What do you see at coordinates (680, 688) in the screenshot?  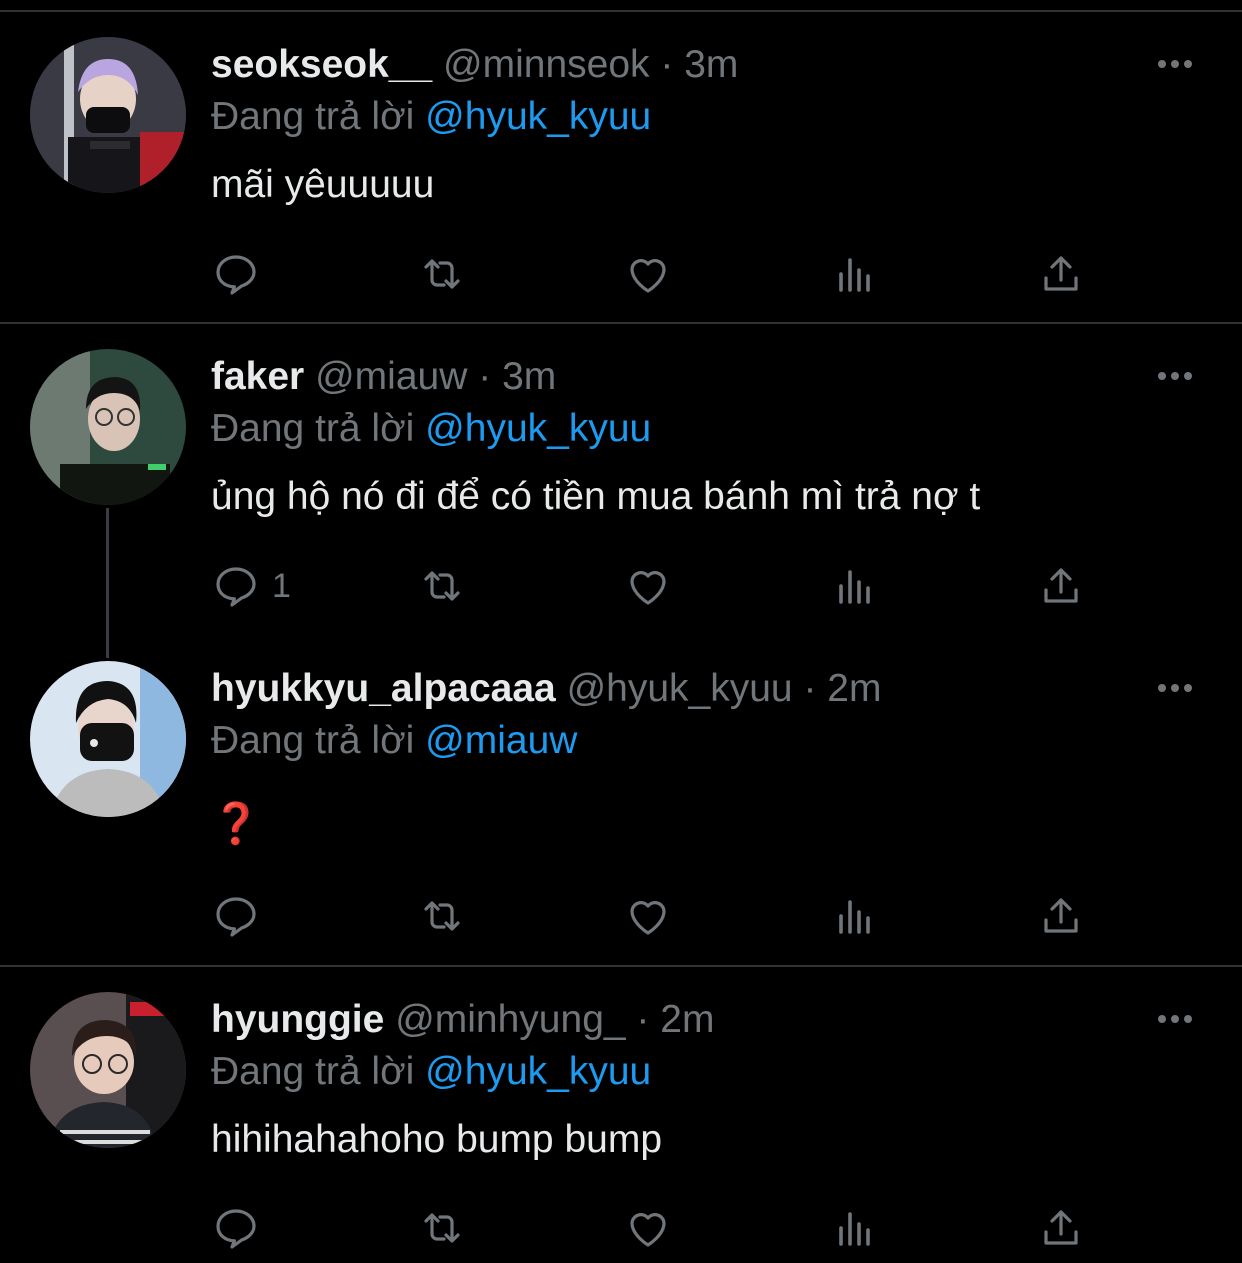 I see `handle: @hyuk_kyuu` at bounding box center [680, 688].